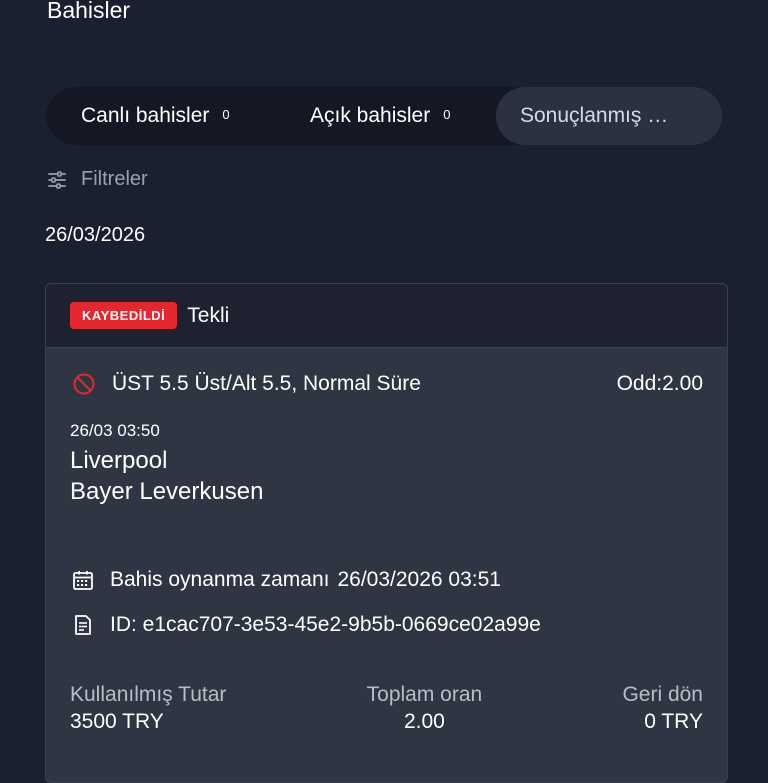  What do you see at coordinates (119, 460) in the screenshot?
I see `home-team: Liverpool` at bounding box center [119, 460].